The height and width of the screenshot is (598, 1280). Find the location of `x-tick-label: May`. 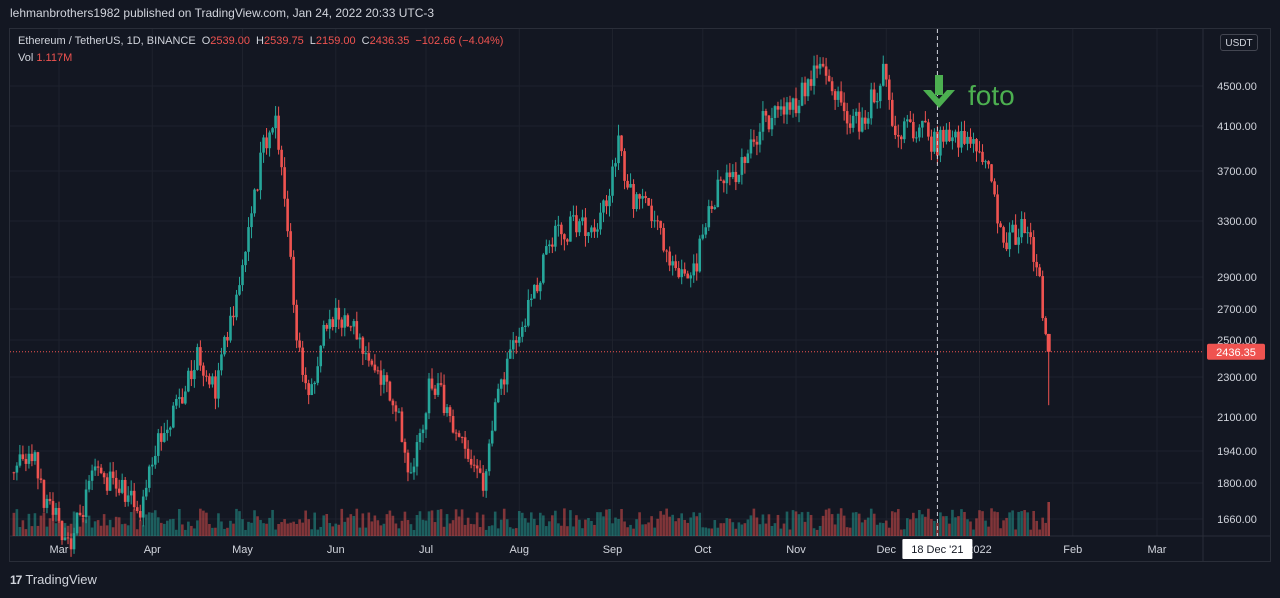

x-tick-label: May is located at coordinates (242, 550).